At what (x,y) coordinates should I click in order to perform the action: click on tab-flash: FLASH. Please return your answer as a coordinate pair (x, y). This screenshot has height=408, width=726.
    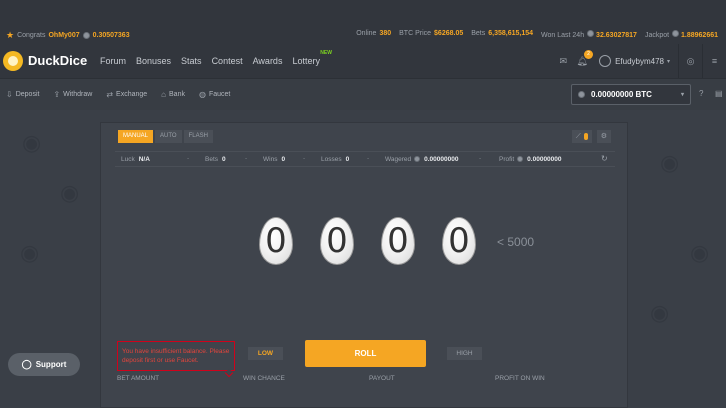
    Looking at the image, I should click on (198, 136).